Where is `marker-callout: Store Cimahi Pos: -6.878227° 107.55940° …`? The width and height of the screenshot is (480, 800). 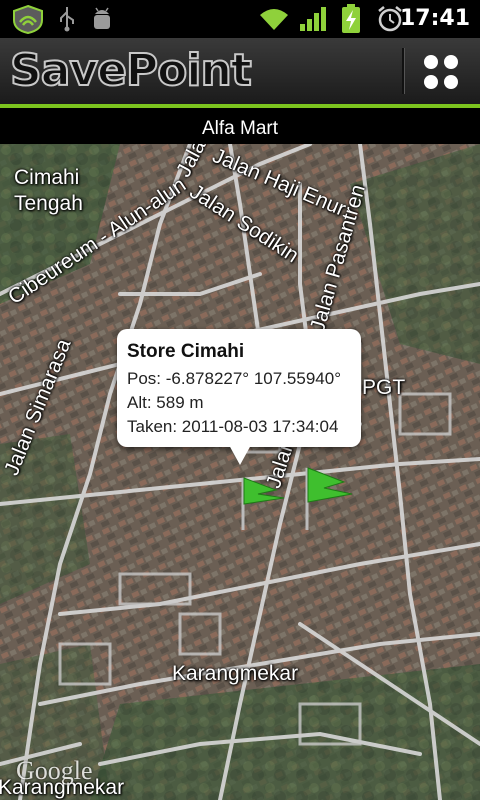
marker-callout: Store Cimahi Pos: -6.878227° 107.55940° … is located at coordinates (239, 388).